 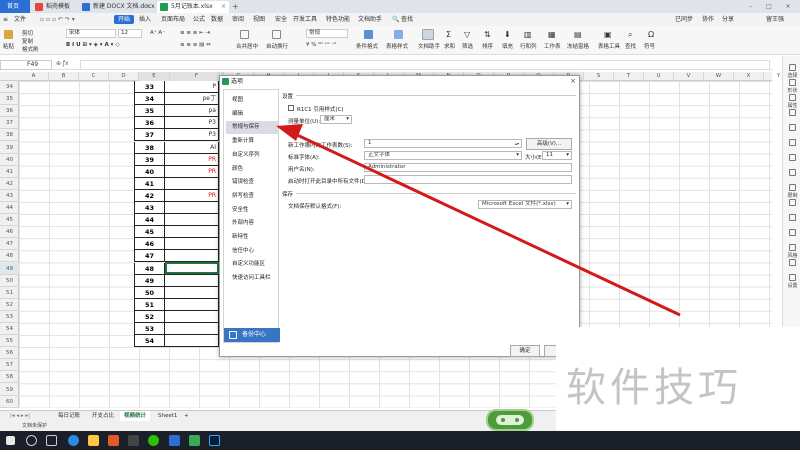 What do you see at coordinates (9, 99) in the screenshot?
I see `row-header: 35` at bounding box center [9, 99].